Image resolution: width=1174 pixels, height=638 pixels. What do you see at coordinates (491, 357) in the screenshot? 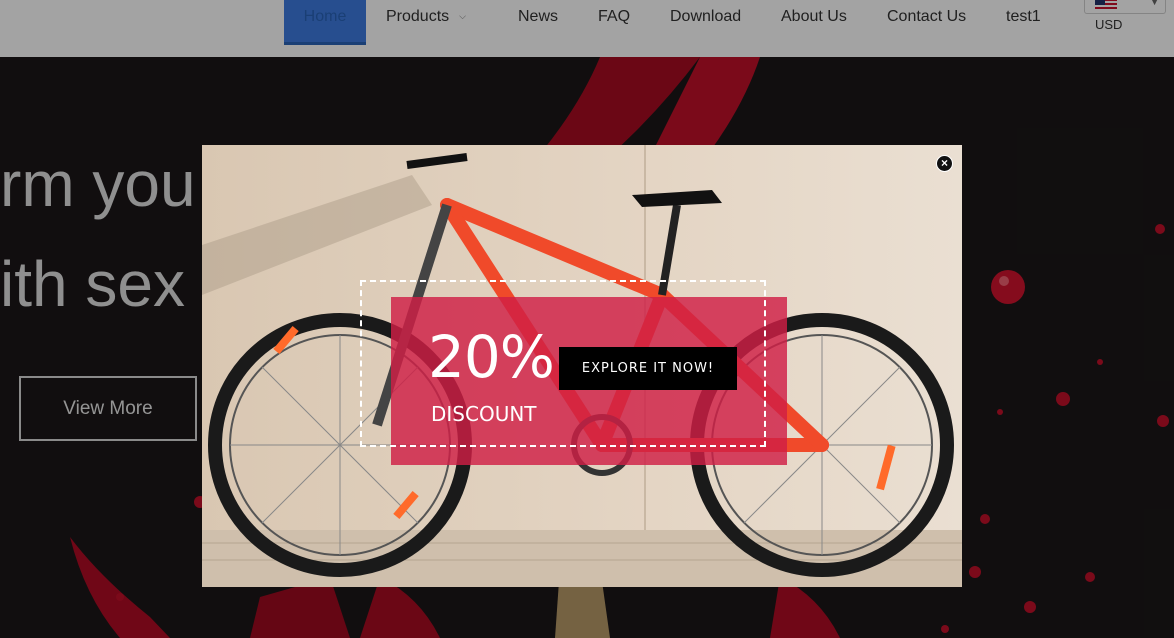
I see `discount-value: 20%` at bounding box center [491, 357].